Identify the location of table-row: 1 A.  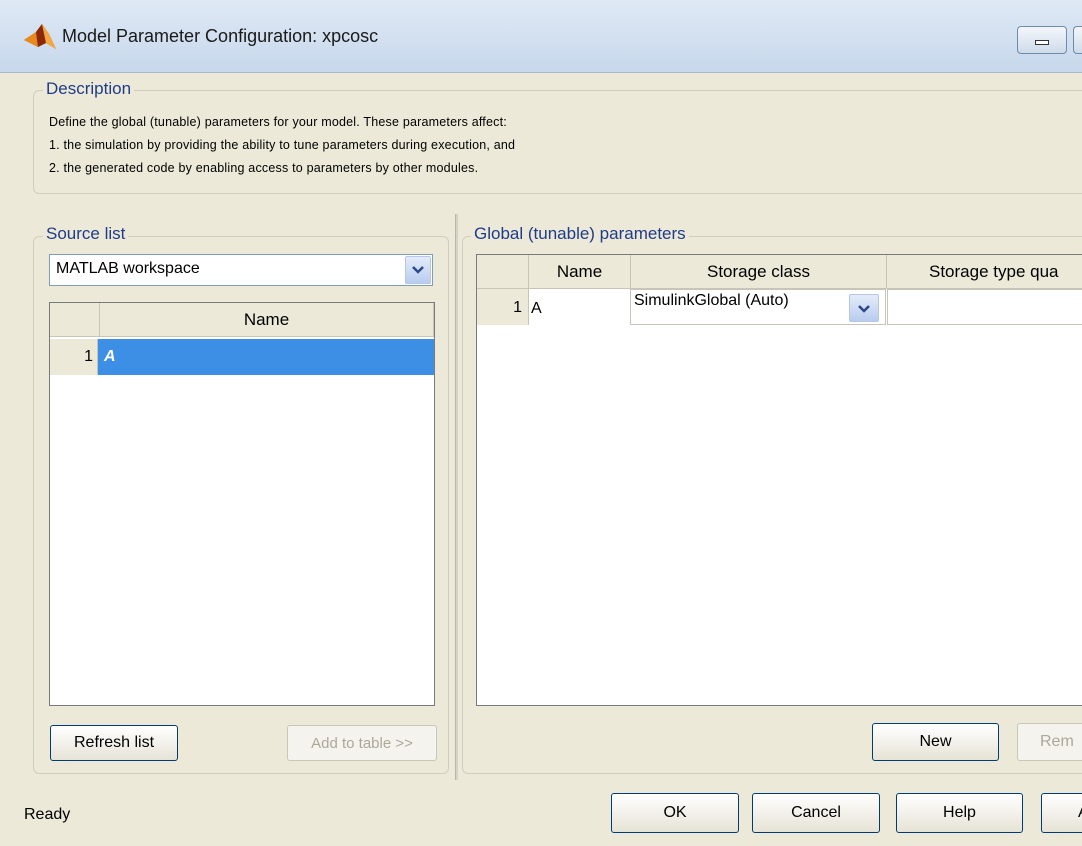
(242, 357).